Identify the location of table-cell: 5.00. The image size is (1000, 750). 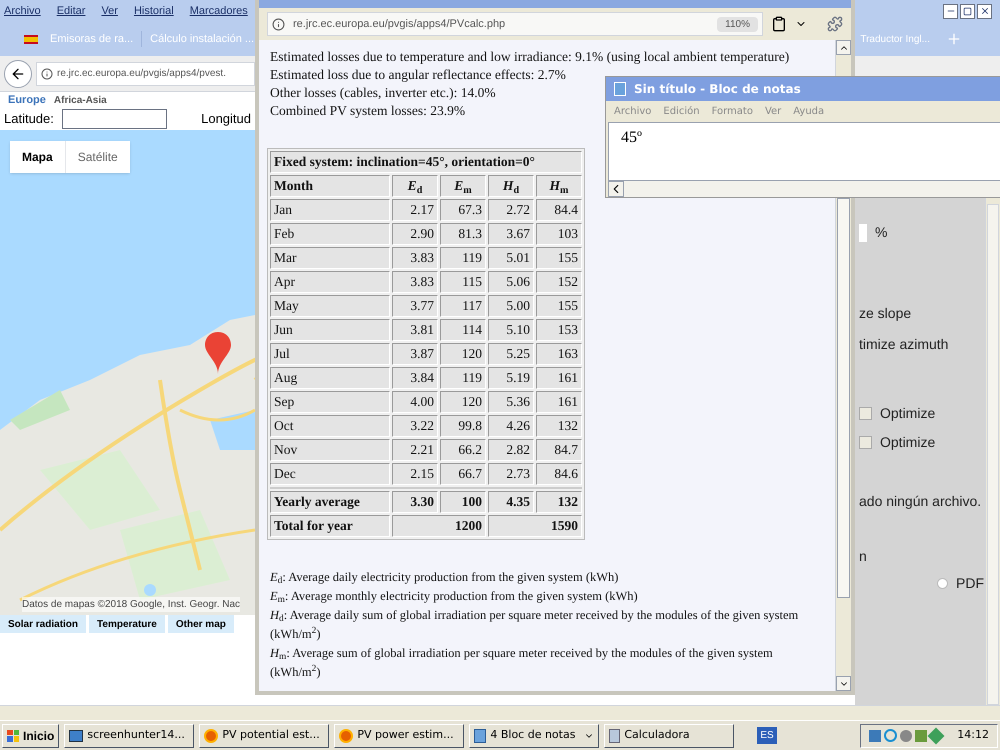
(511, 306).